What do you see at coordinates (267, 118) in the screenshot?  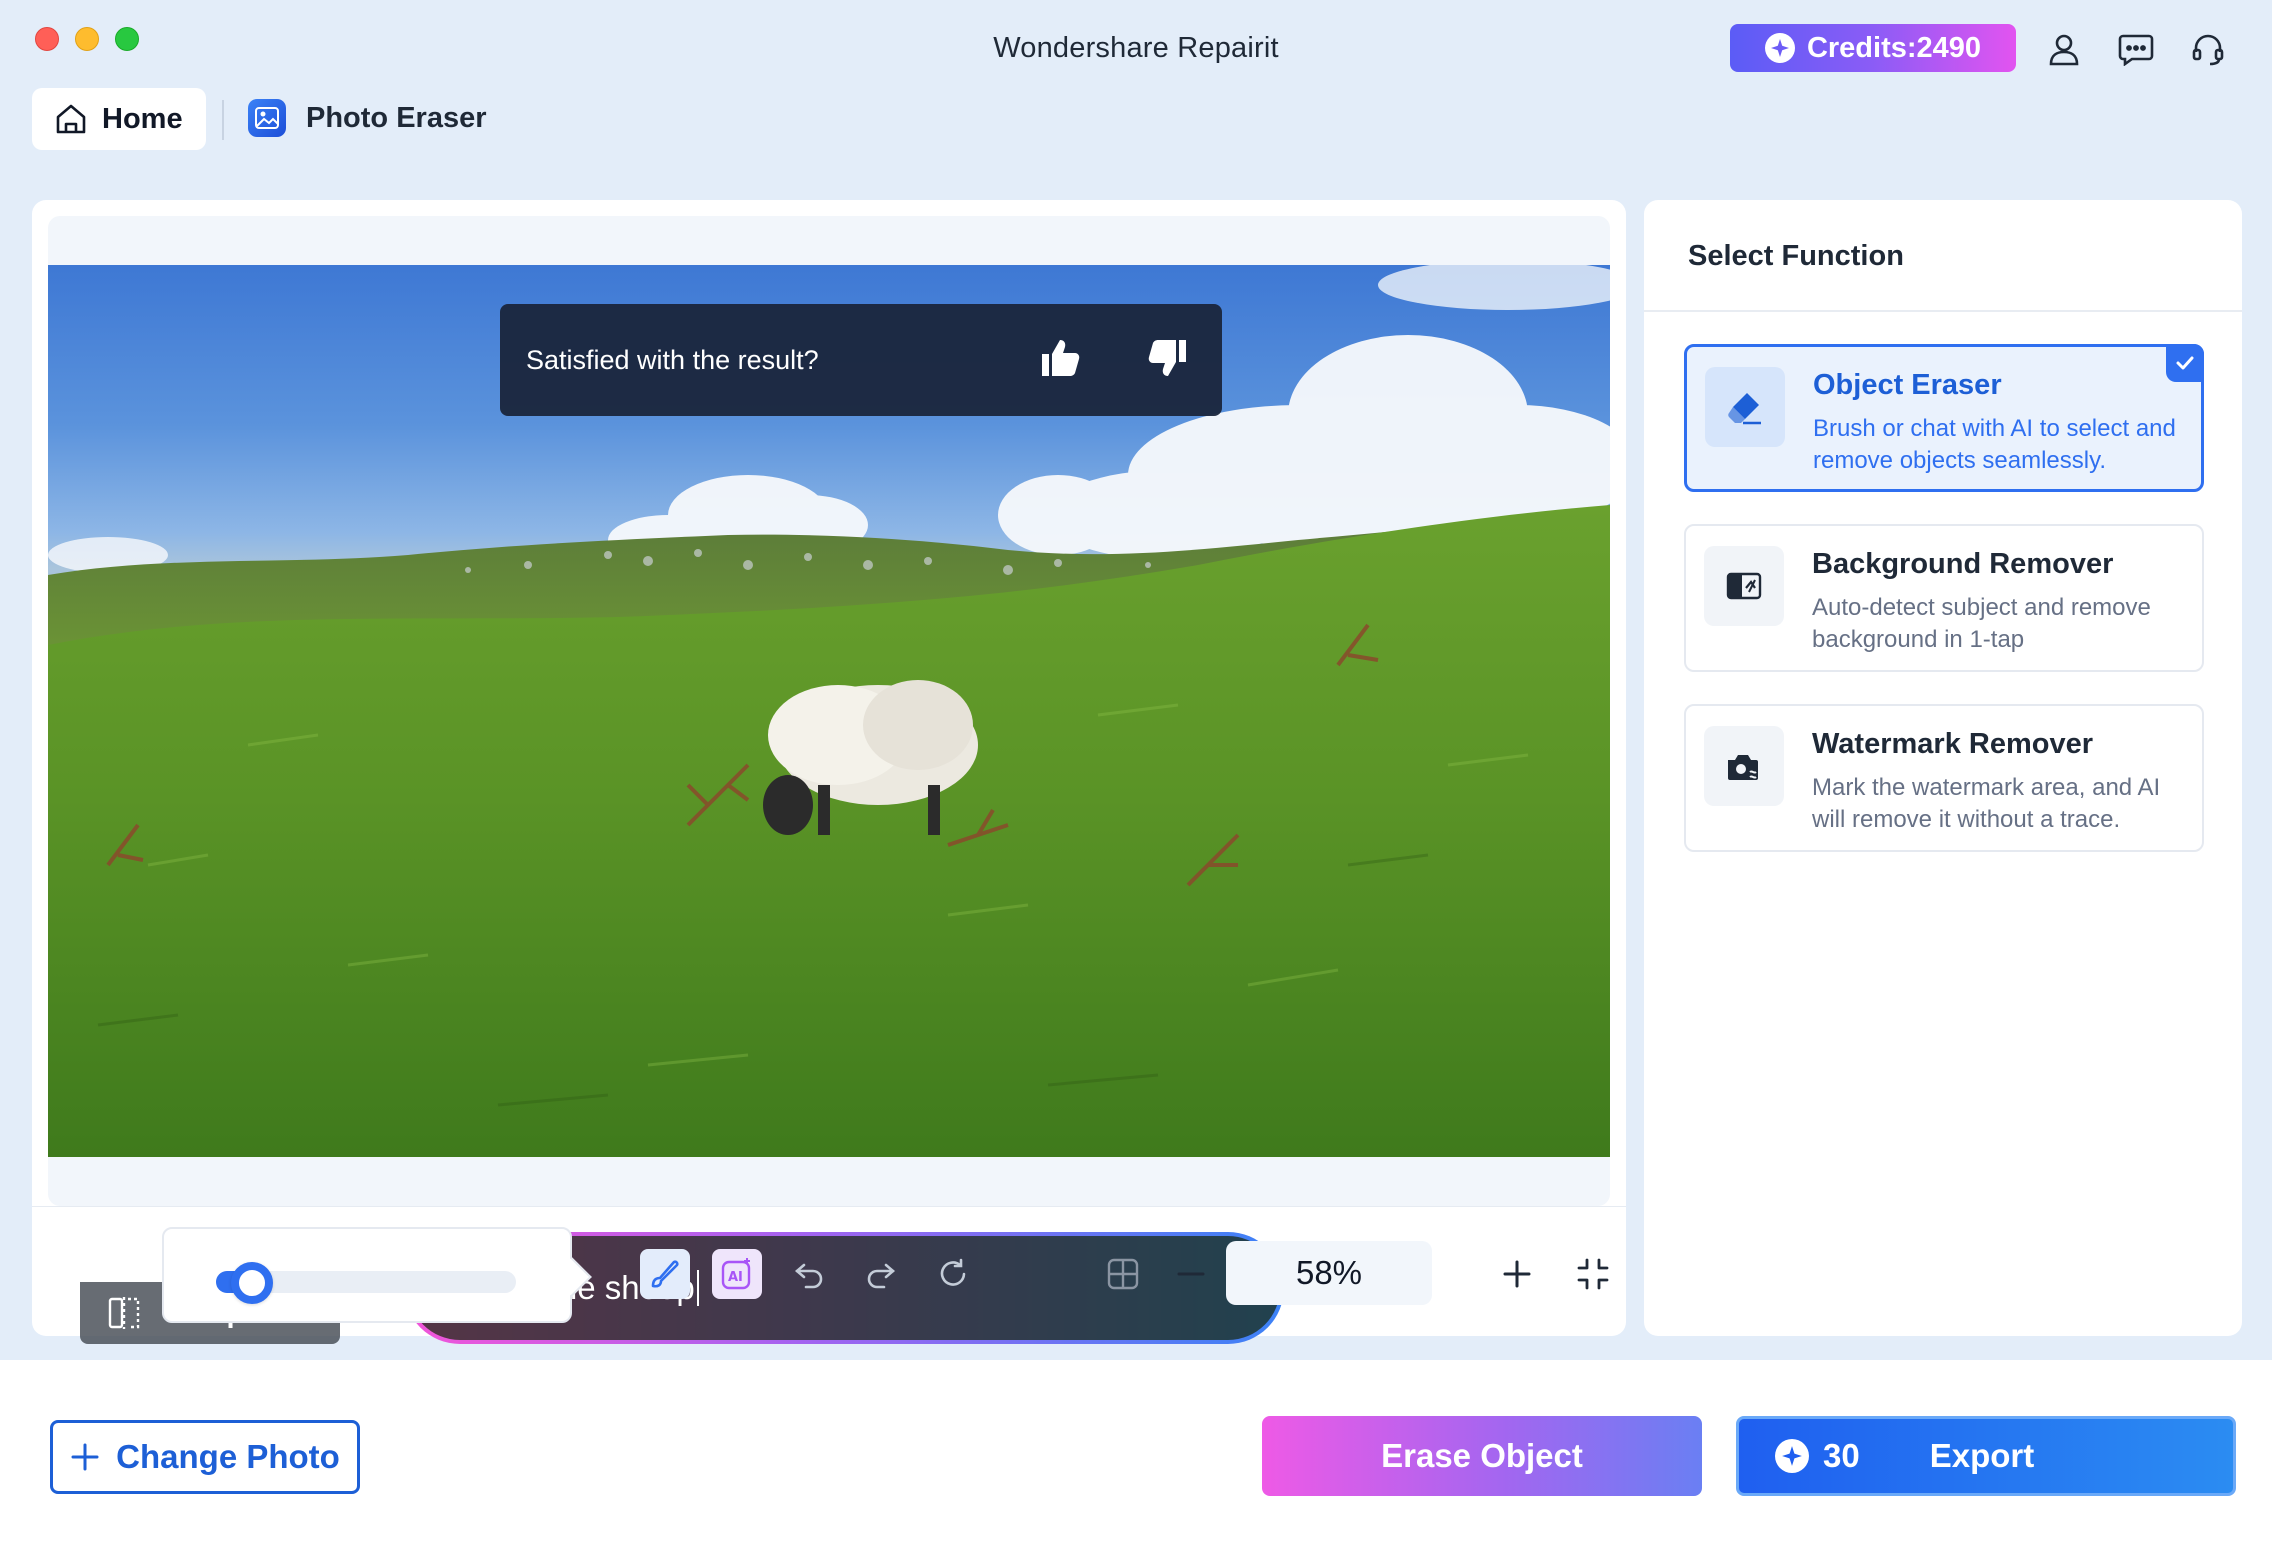 I see `image-icon` at bounding box center [267, 118].